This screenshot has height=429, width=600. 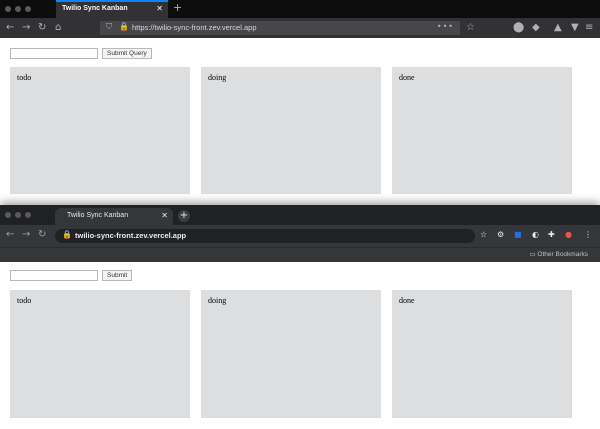 What do you see at coordinates (58, 27) in the screenshot?
I see `home-icon: ⌂` at bounding box center [58, 27].